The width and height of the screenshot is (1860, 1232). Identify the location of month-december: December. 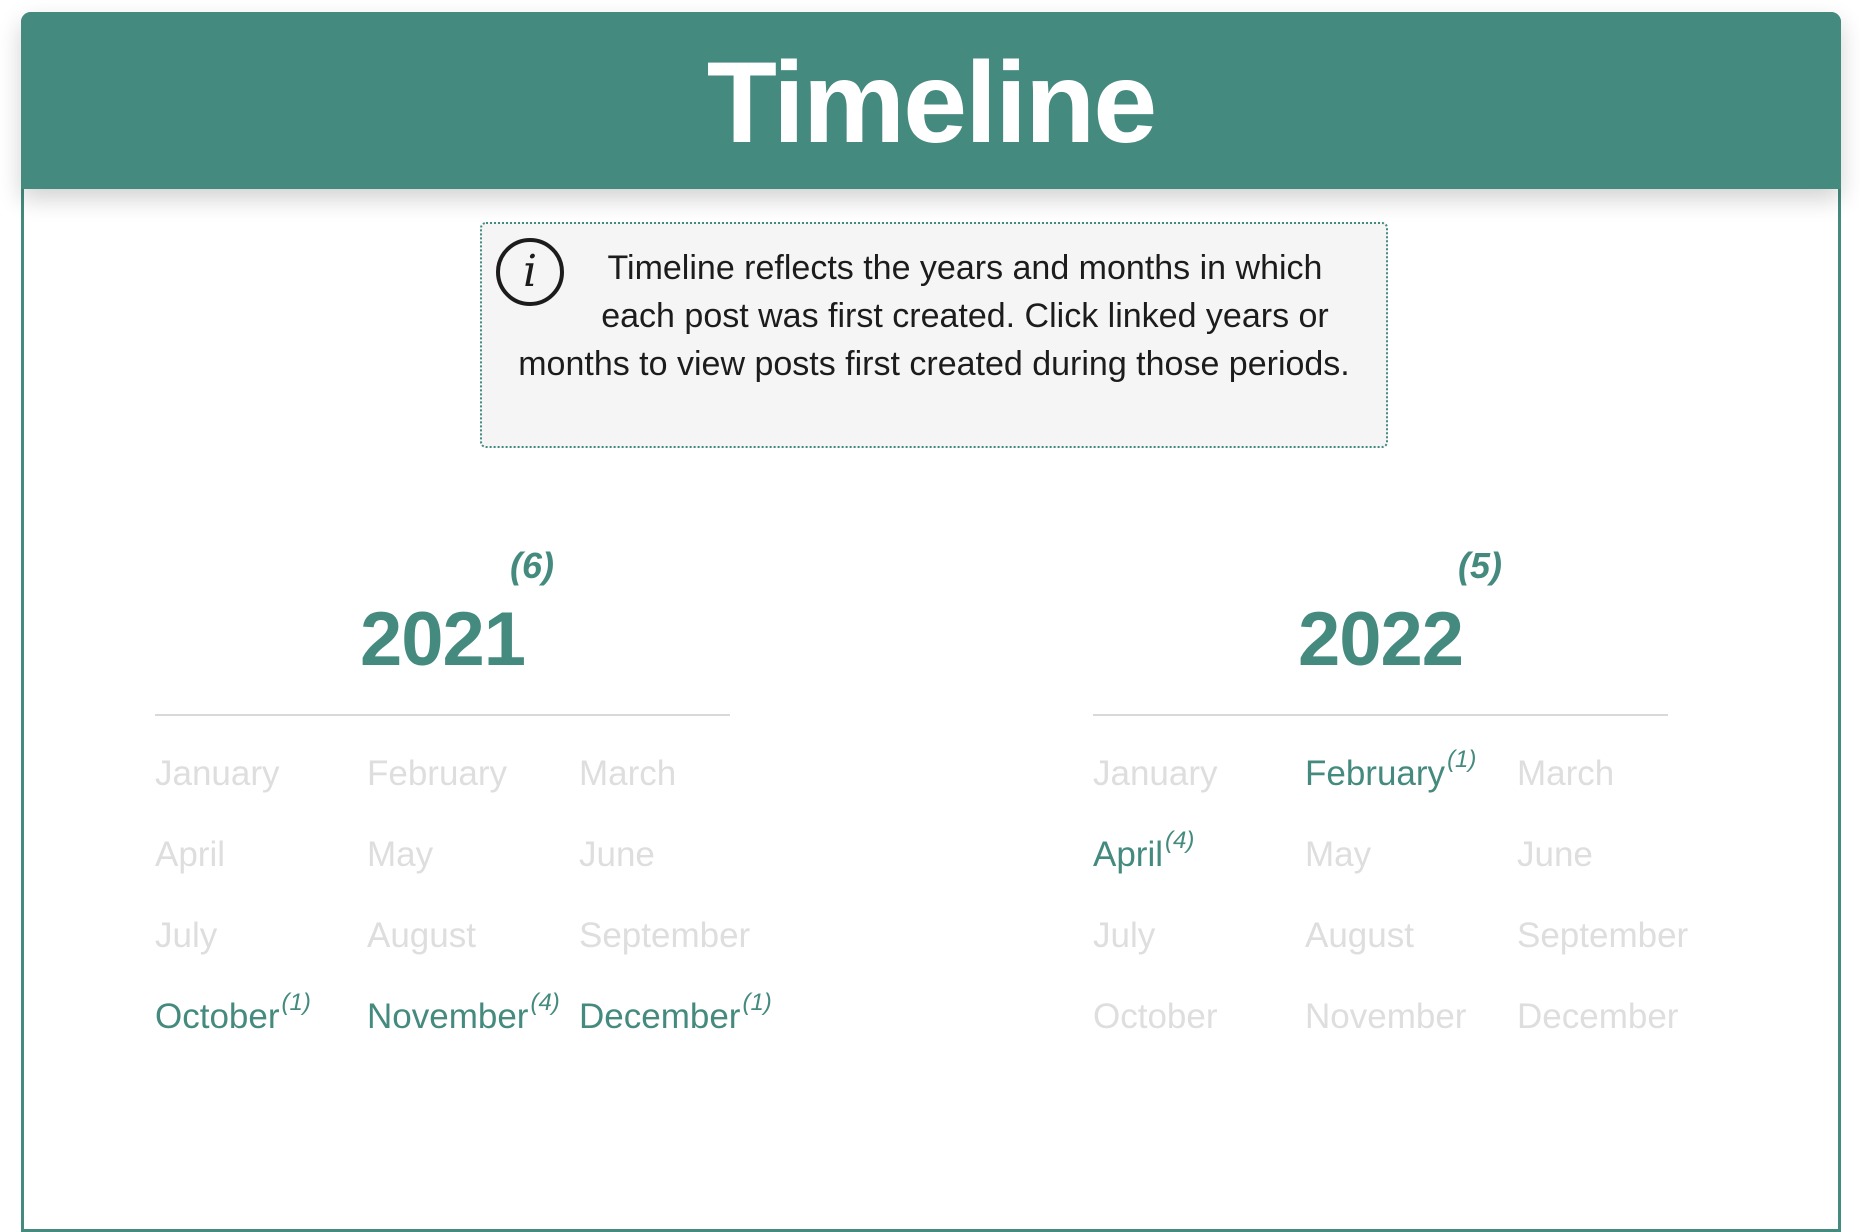
(1623, 1039).